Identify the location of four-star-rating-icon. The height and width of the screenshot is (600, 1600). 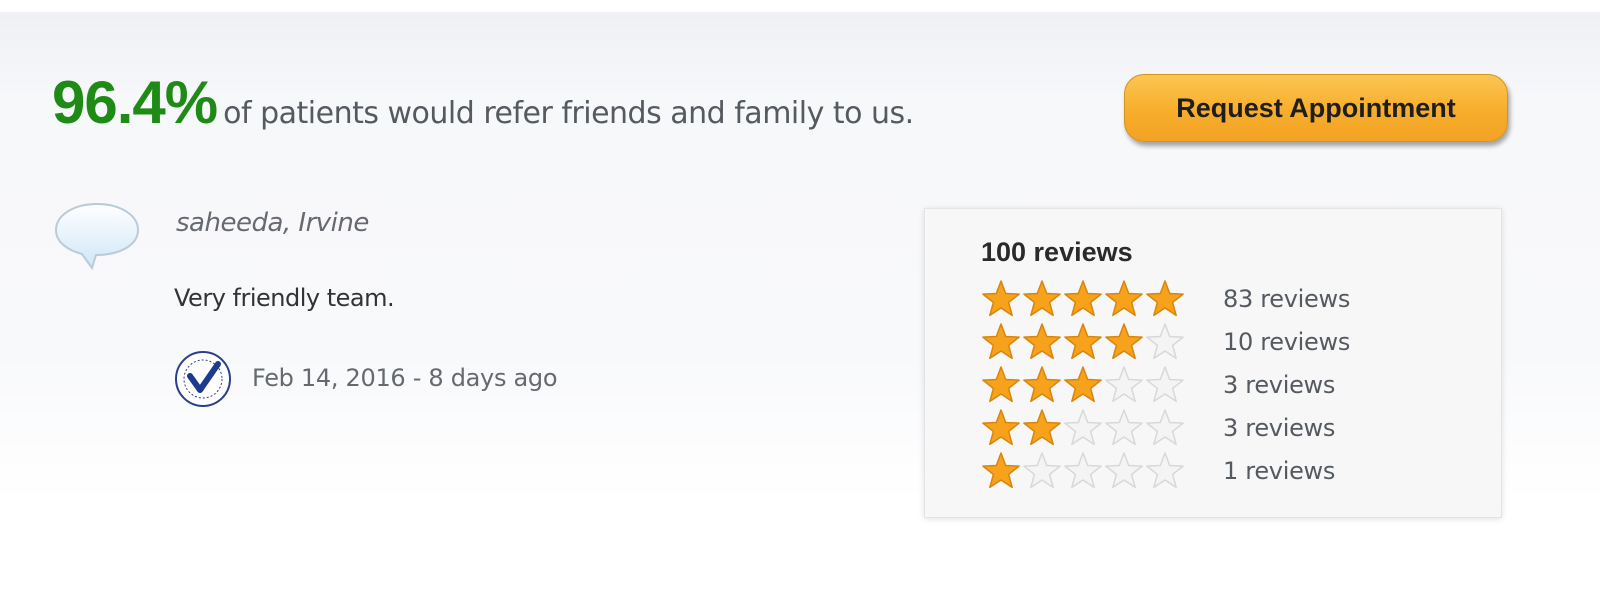
(1083, 341).